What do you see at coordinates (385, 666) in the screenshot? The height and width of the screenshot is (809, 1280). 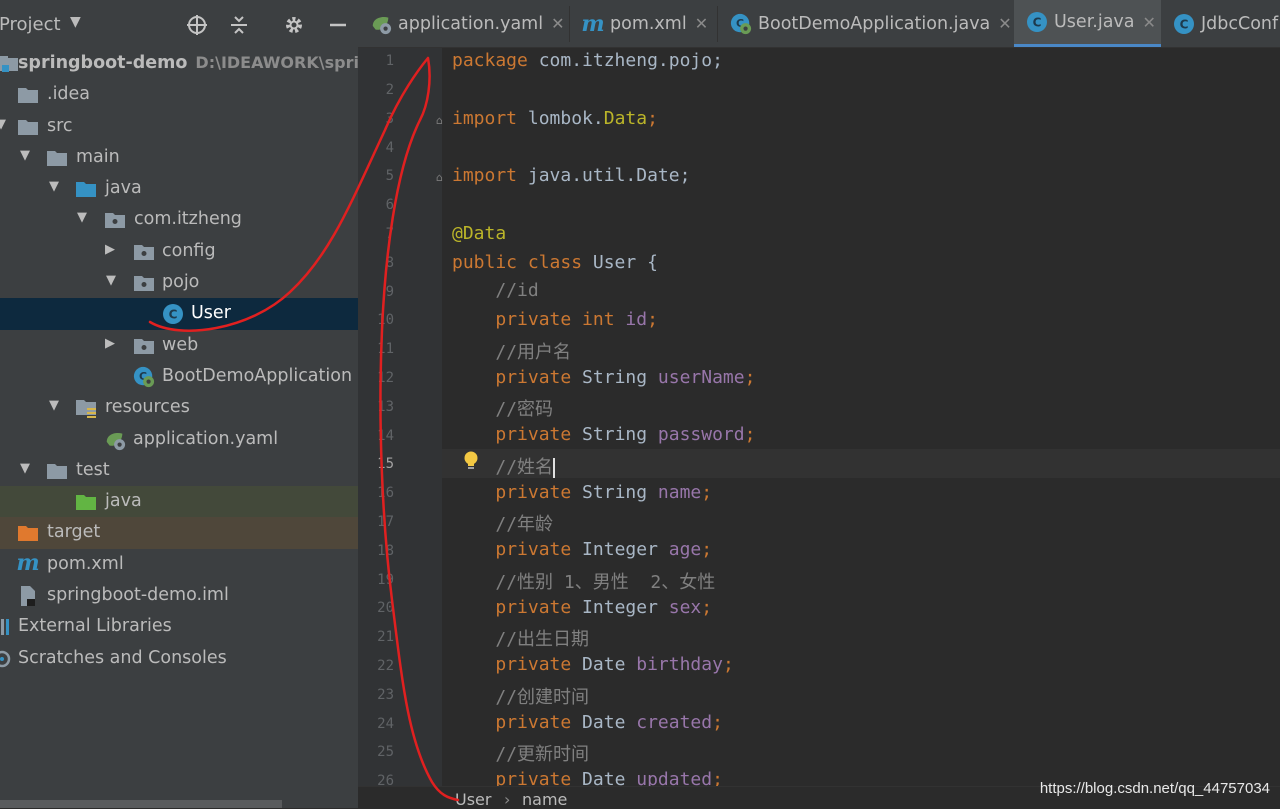 I see `line-number: 22` at bounding box center [385, 666].